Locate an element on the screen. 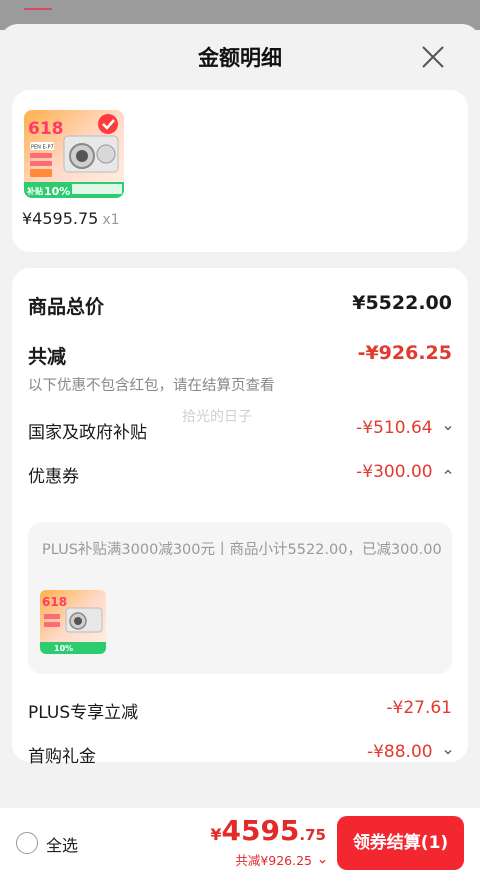 The height and width of the screenshot is (876, 480). thumb-percent: 10% is located at coordinates (57, 191).